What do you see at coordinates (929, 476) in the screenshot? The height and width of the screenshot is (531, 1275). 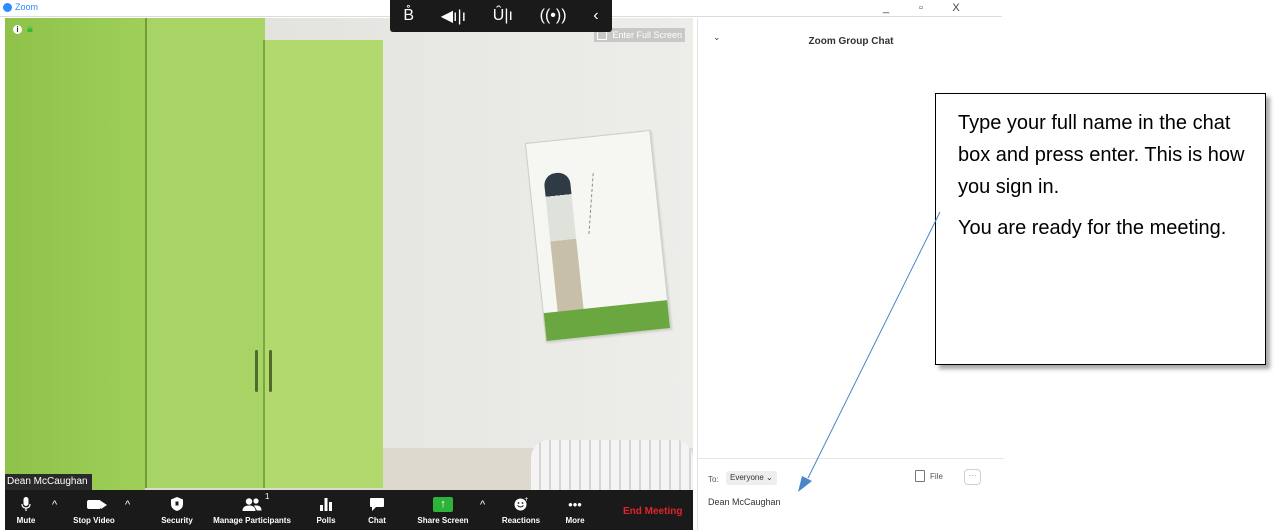 I see `file-button: File` at bounding box center [929, 476].